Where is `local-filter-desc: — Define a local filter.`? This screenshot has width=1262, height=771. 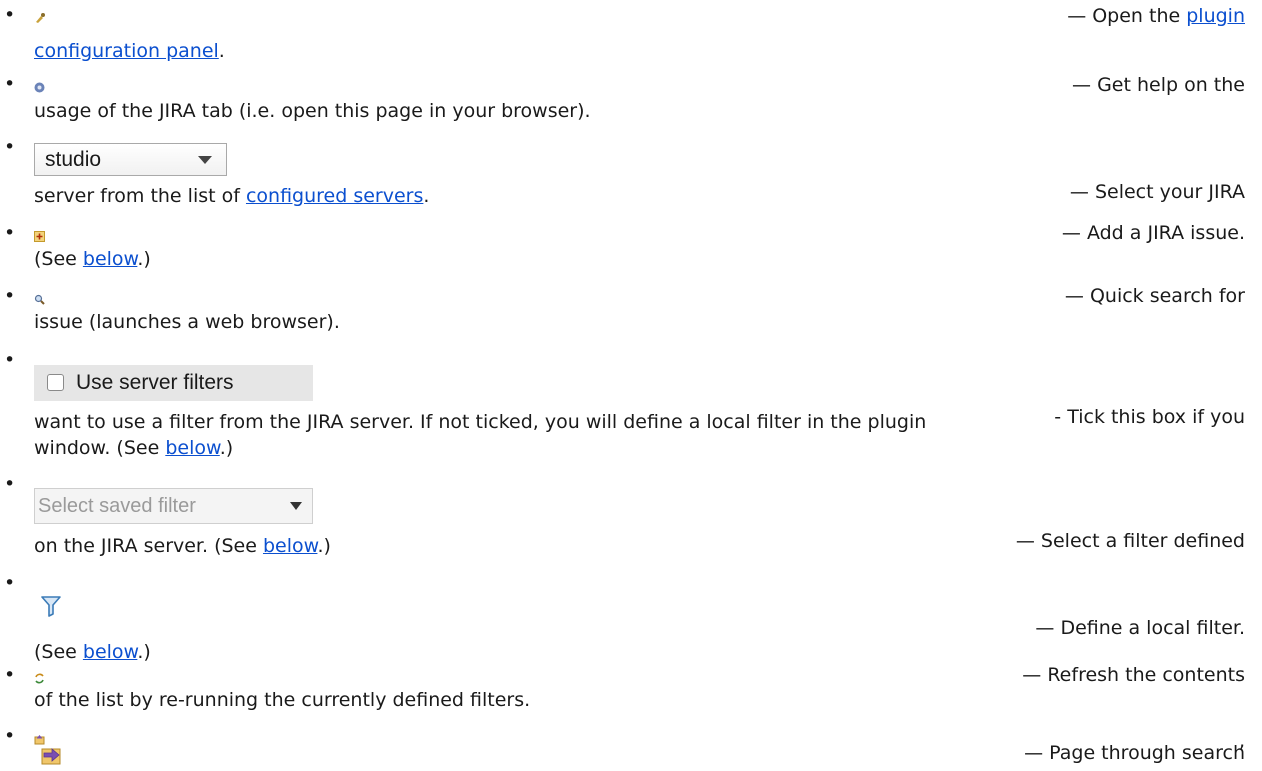 local-filter-desc: — Define a local filter. is located at coordinates (1140, 628).